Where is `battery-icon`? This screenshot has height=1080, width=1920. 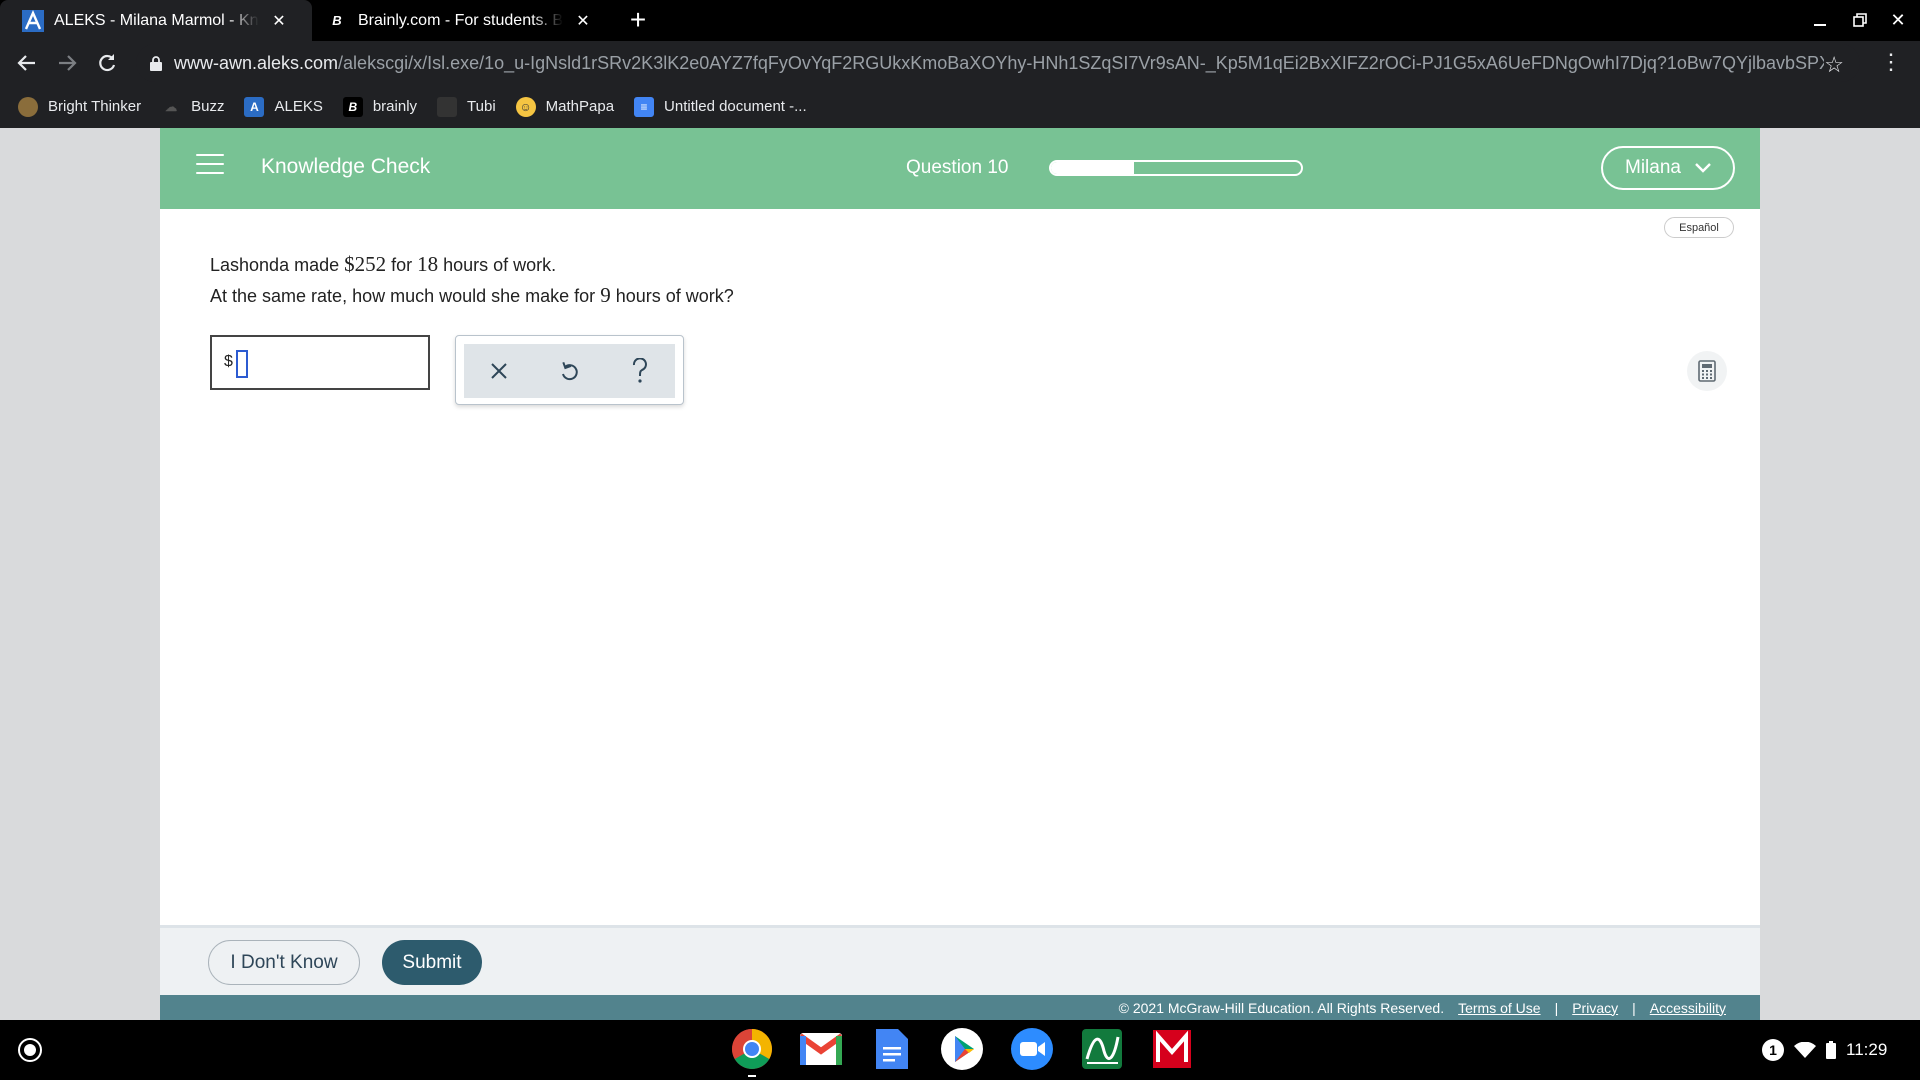
battery-icon is located at coordinates (1831, 1050).